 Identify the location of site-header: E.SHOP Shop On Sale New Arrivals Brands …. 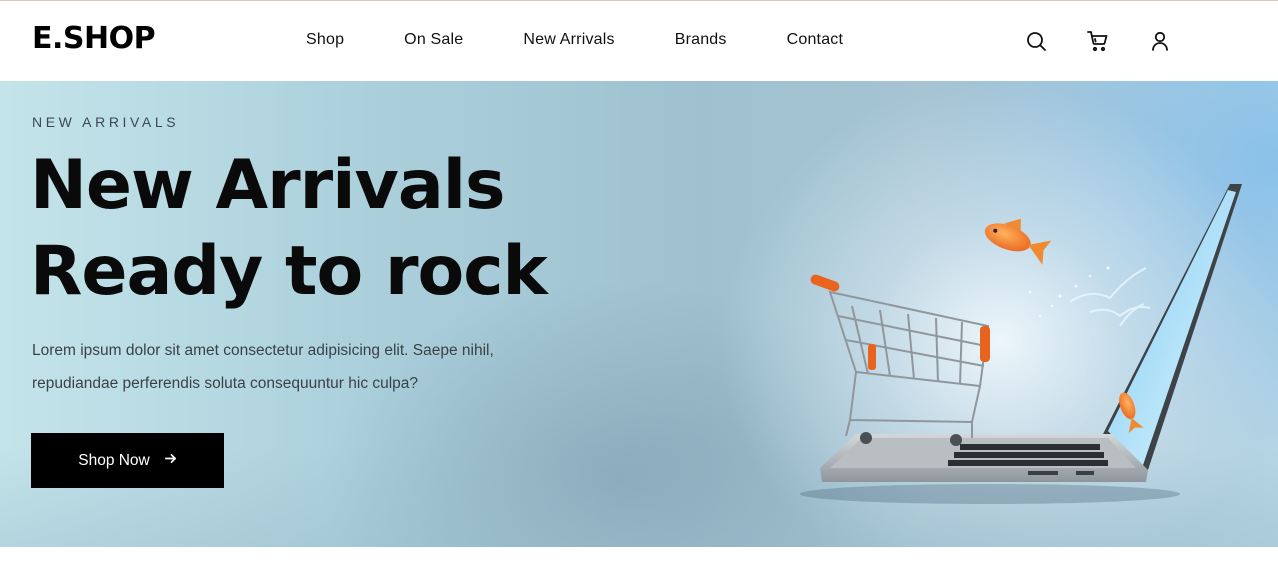
(639, 41).